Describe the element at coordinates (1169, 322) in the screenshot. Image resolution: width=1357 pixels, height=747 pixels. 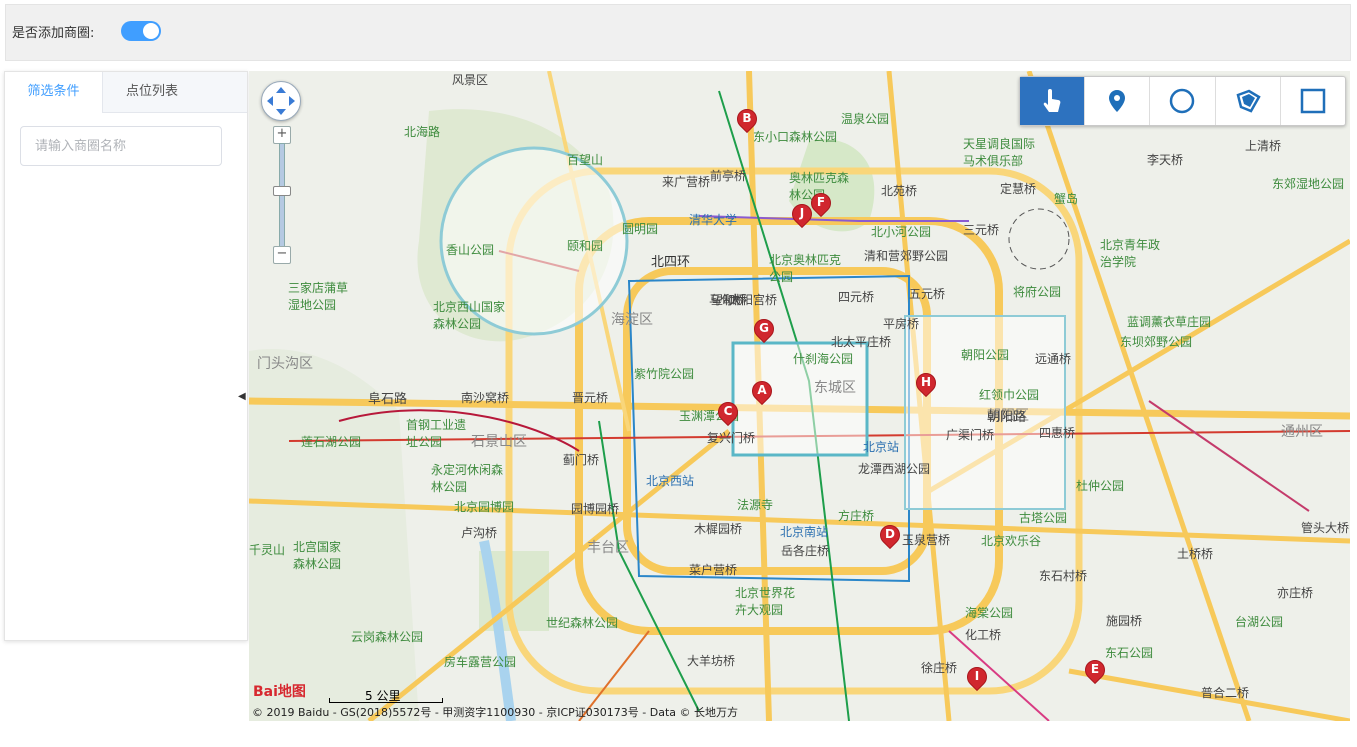
I see `park-label: 蓝调薰衣草庄园` at that location.